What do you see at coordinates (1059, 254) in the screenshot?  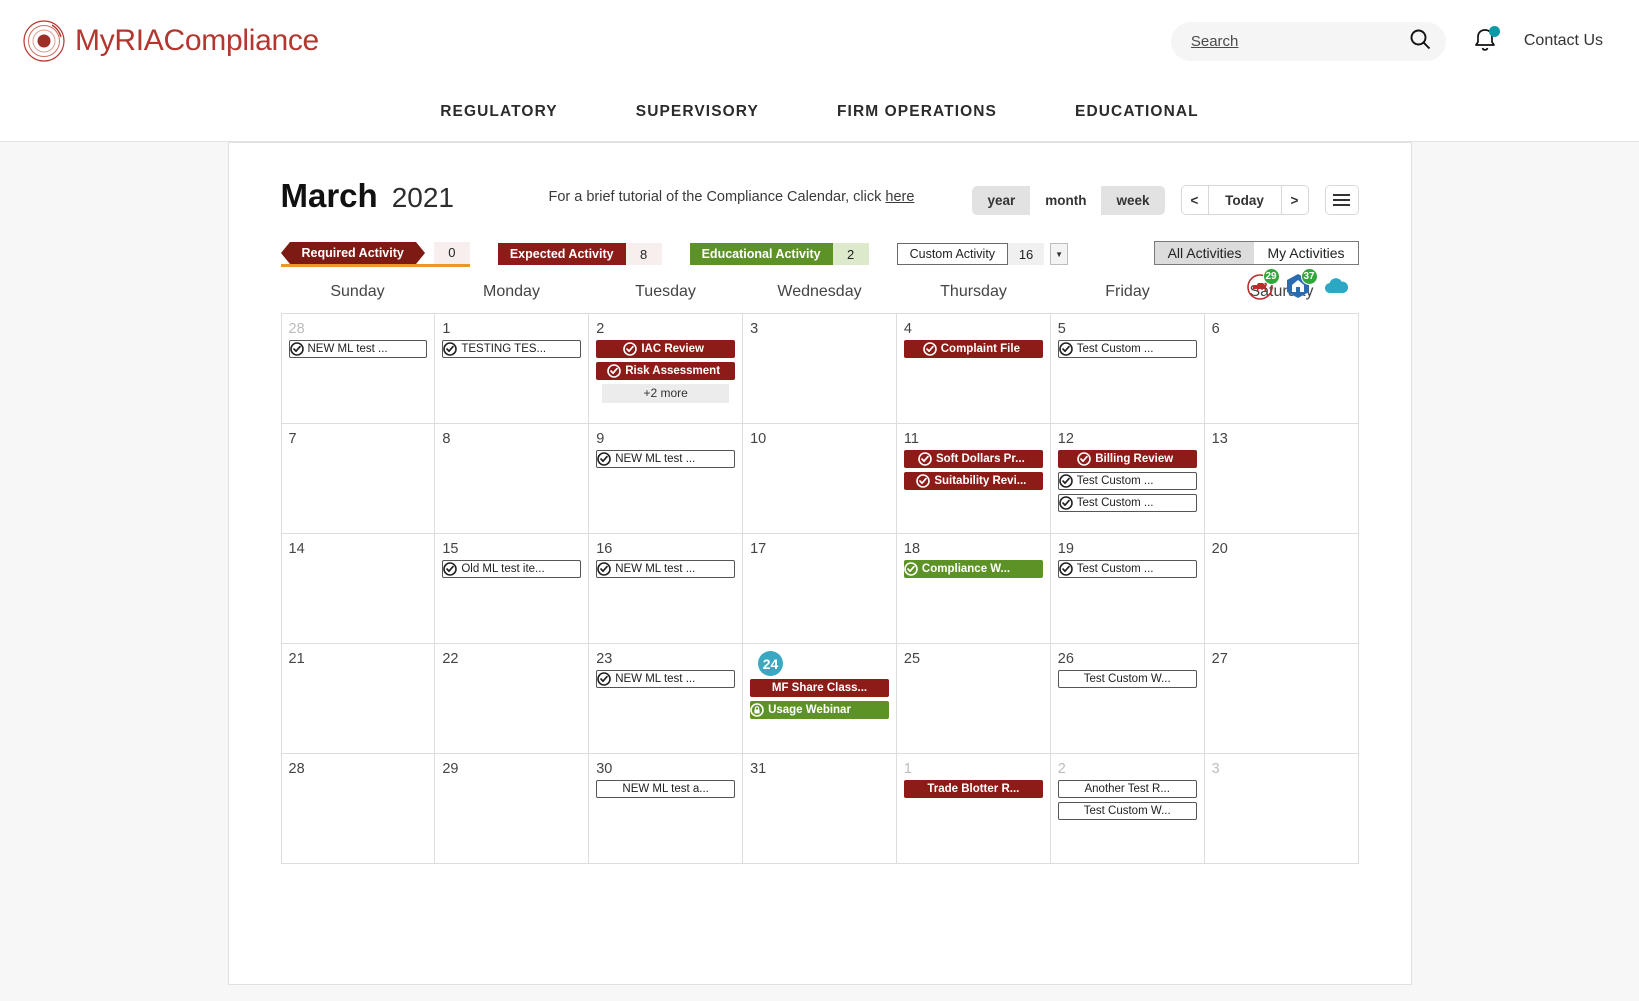 I see `custom-activity-dropdown-icon: ▼` at bounding box center [1059, 254].